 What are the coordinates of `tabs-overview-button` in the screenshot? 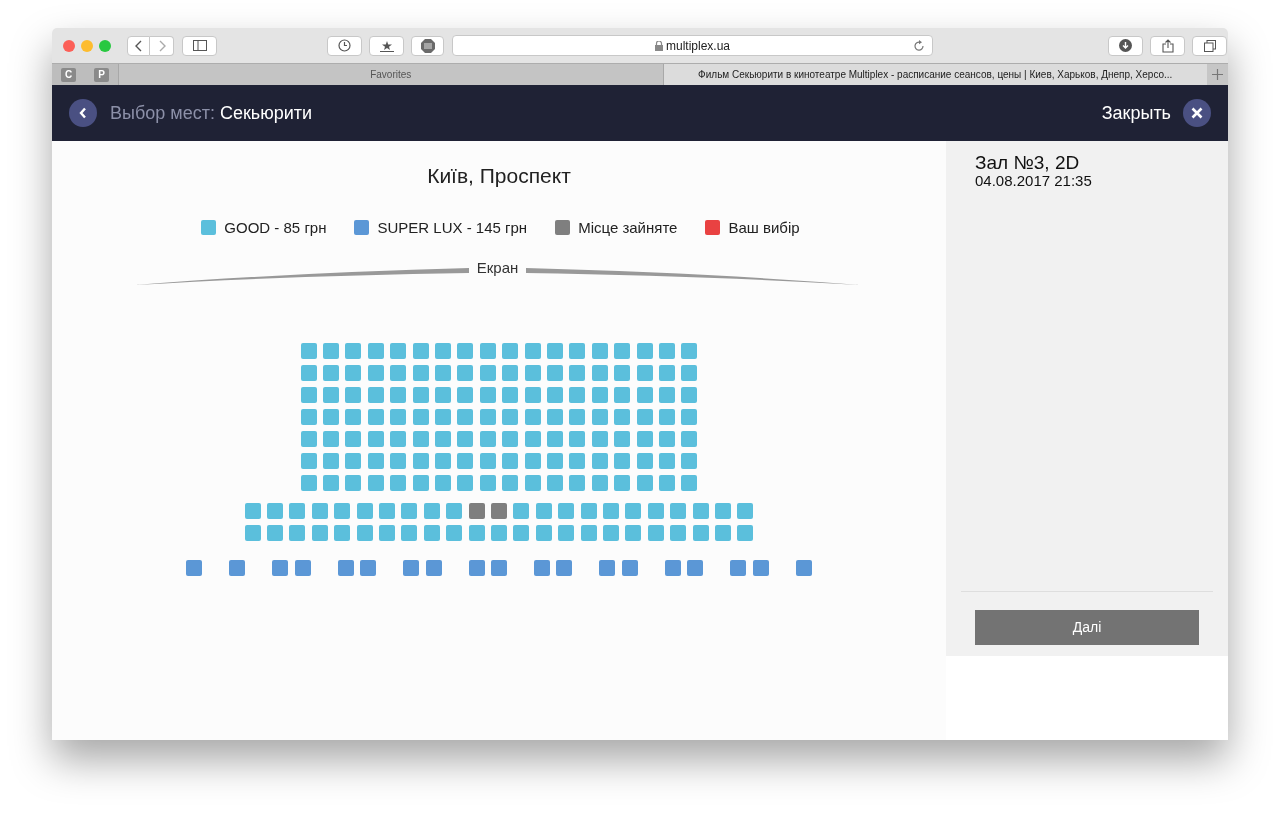 It's located at (1209, 45).